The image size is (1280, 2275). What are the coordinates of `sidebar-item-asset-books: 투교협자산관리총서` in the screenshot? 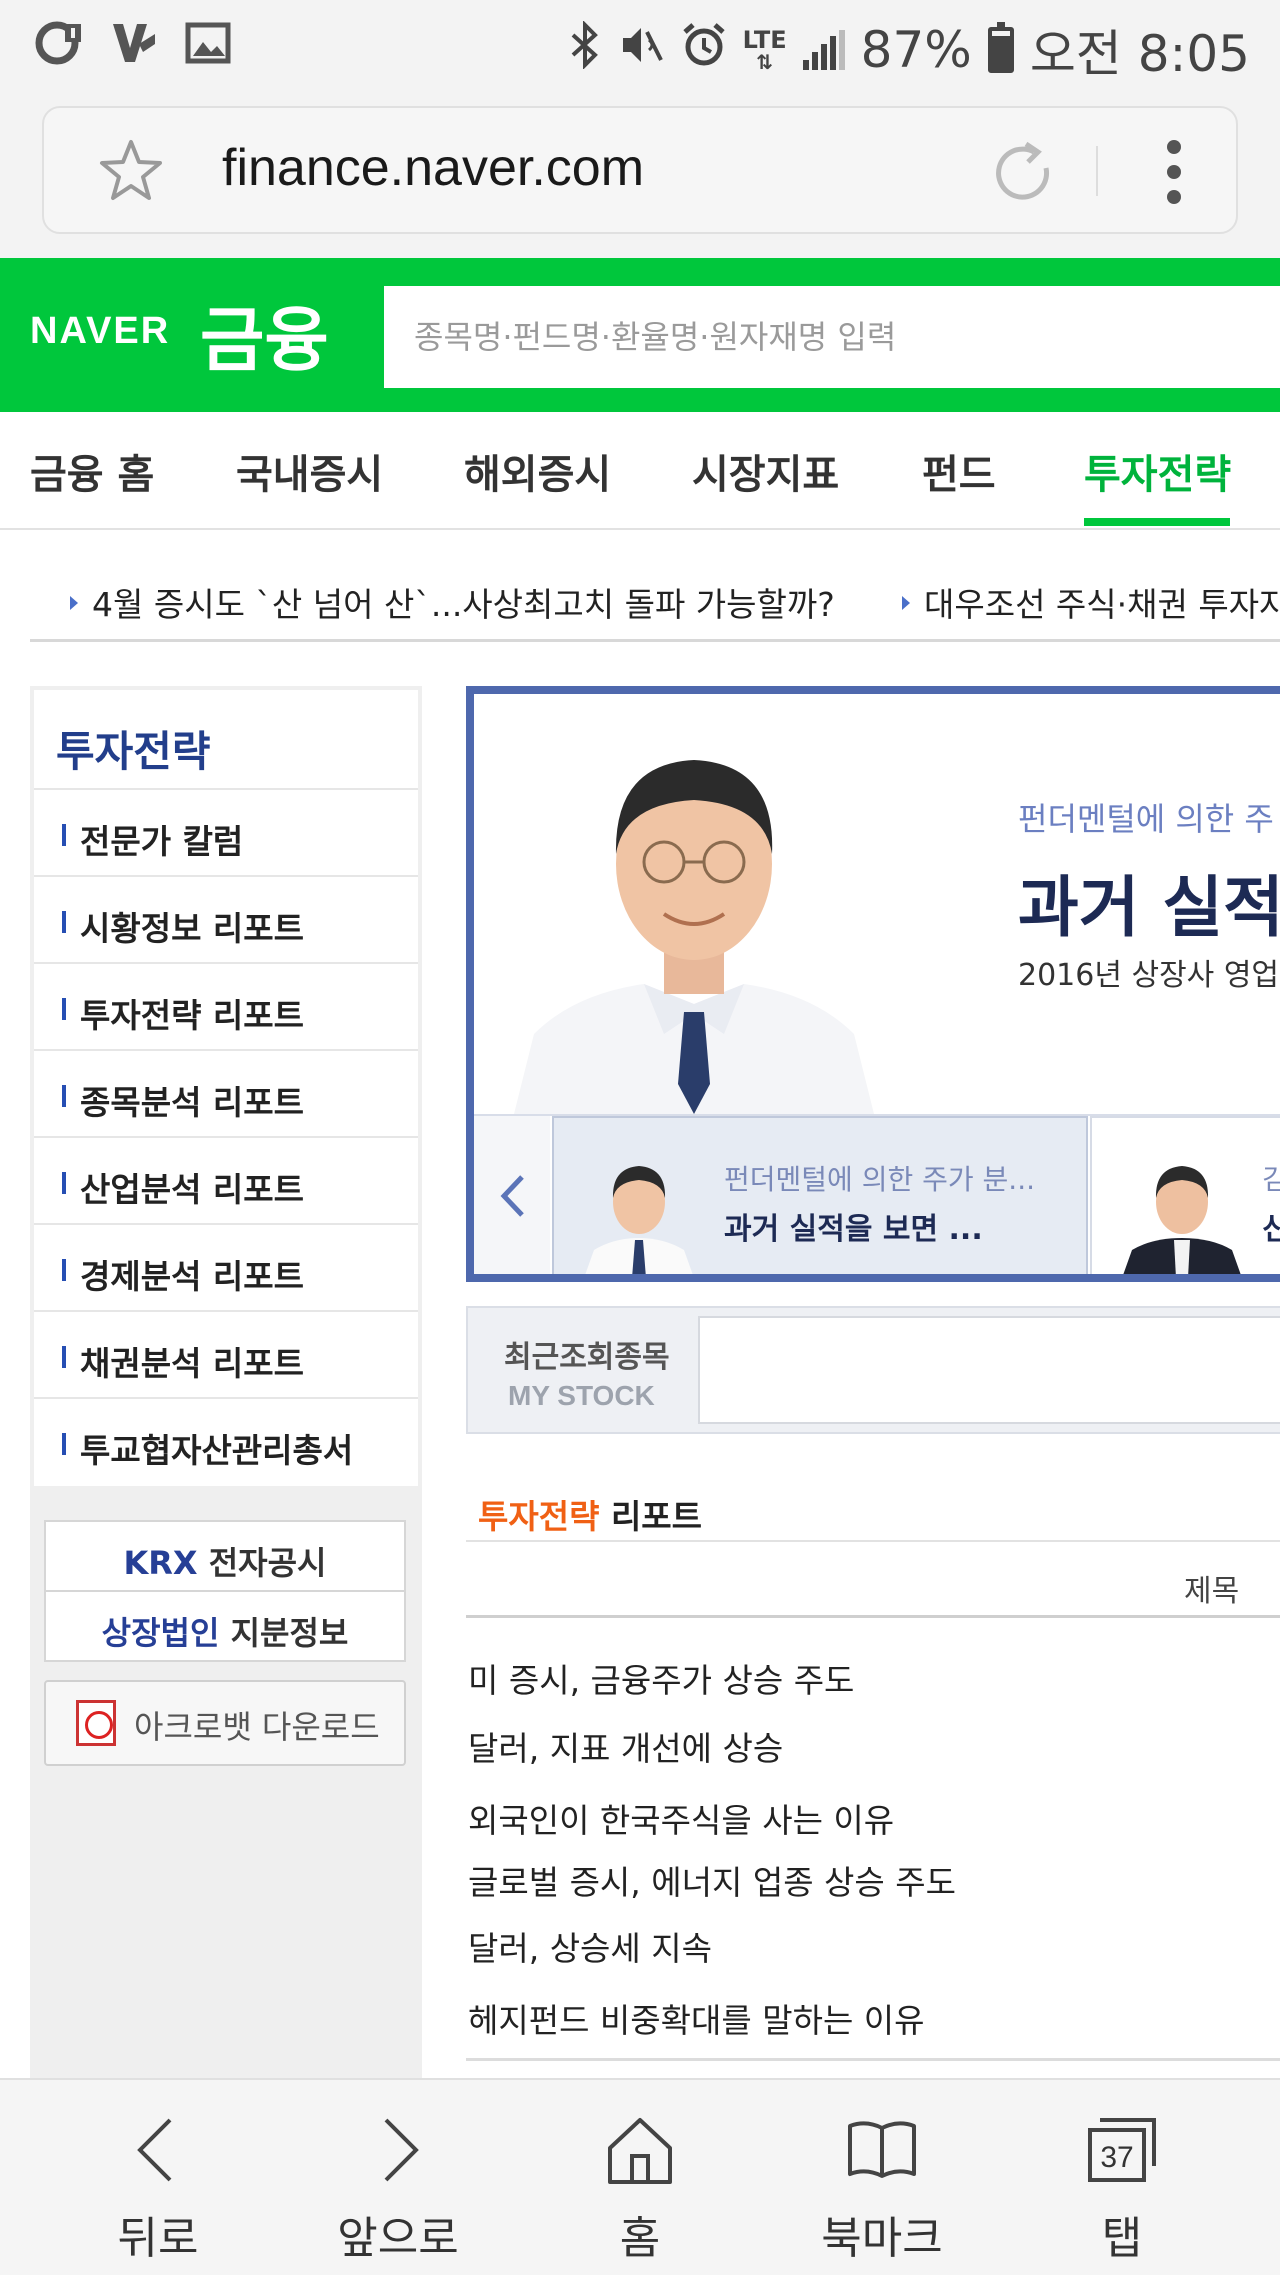 It's located at (226, 1442).